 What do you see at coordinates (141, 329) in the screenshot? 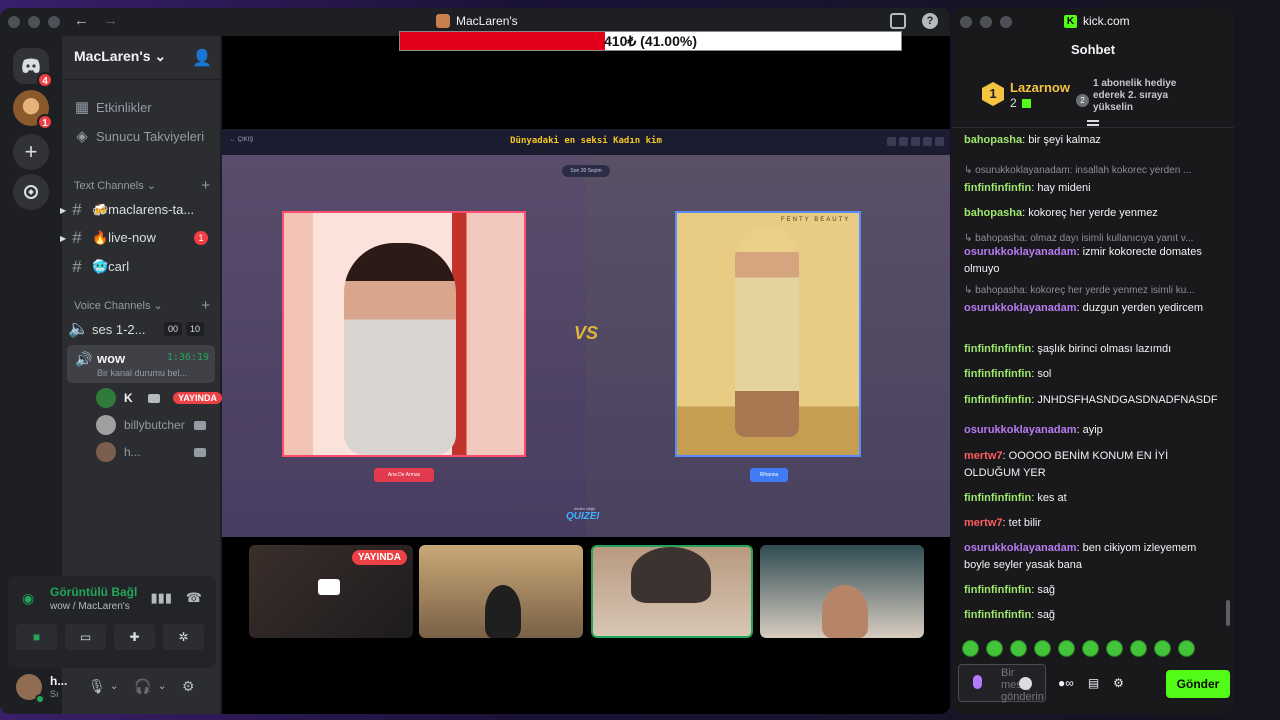
I see `voice-channel-ses: 🔈 ses 1-2... 00 10` at bounding box center [141, 329].